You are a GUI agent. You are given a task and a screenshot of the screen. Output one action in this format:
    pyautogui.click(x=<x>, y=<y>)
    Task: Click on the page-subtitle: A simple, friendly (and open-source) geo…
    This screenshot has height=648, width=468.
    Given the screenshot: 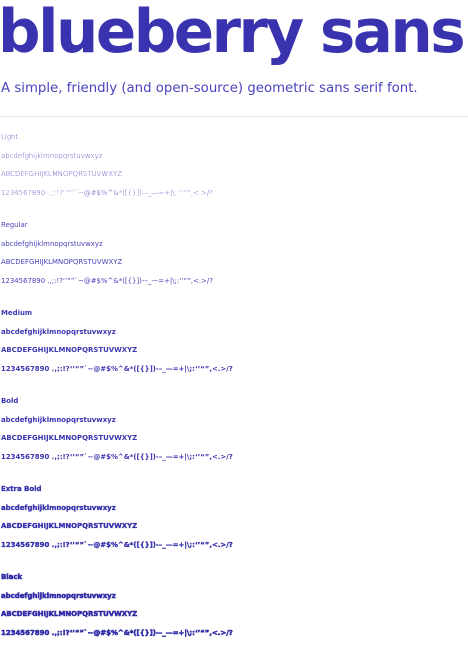 What is the action you would take?
    pyautogui.click(x=209, y=88)
    